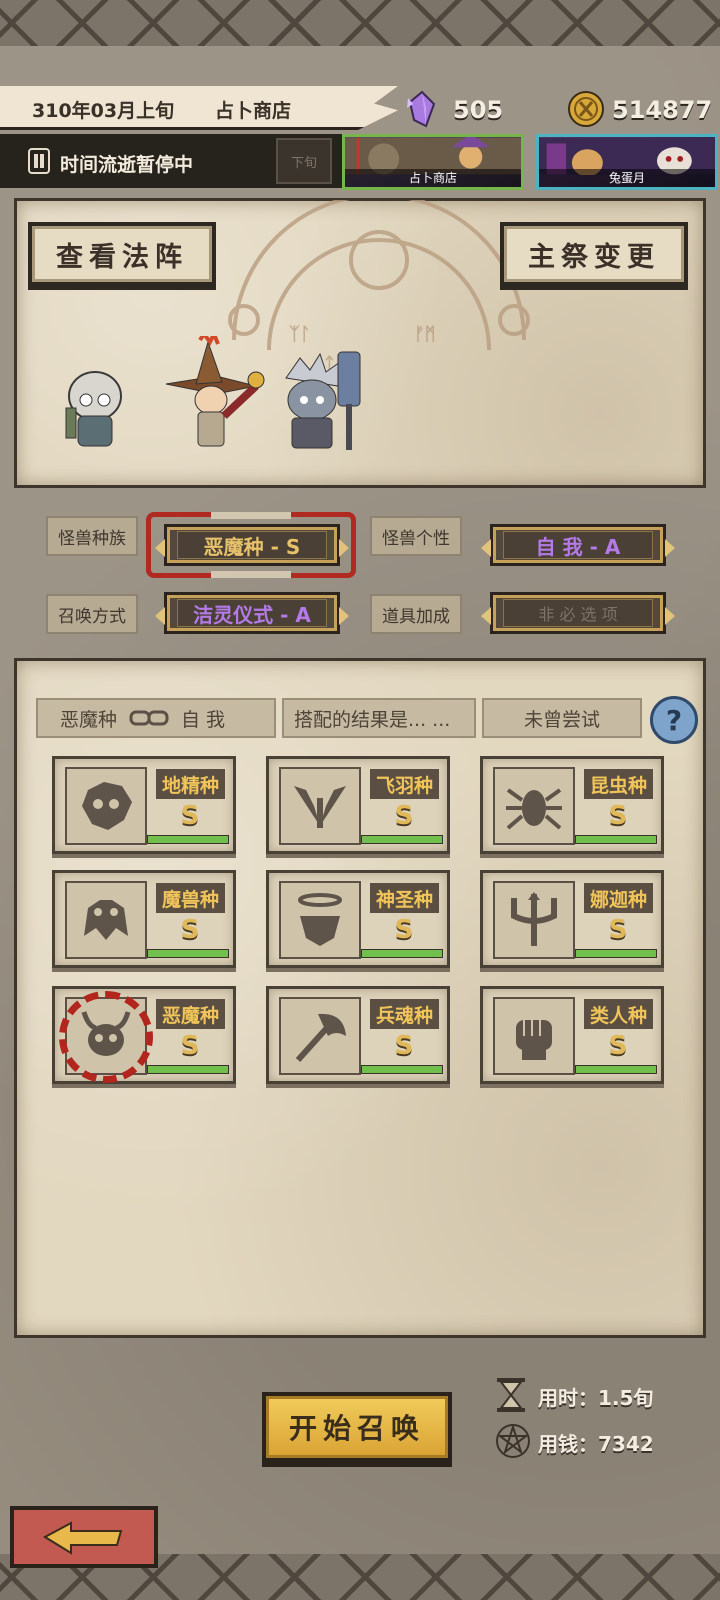 The width and height of the screenshot is (720, 1600). What do you see at coordinates (357, 1427) in the screenshot?
I see `start-summon-button: 开始召唤` at bounding box center [357, 1427].